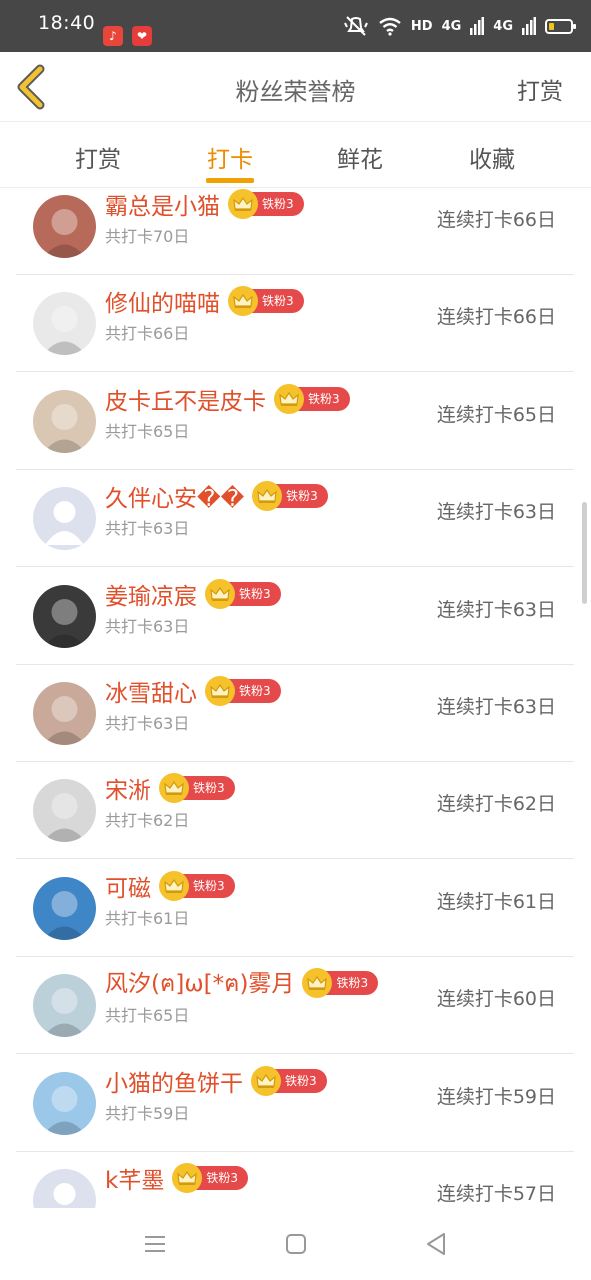 The height and width of the screenshot is (1280, 591). Describe the element at coordinates (64, 226) in the screenshot. I see `photo-avatar` at that location.